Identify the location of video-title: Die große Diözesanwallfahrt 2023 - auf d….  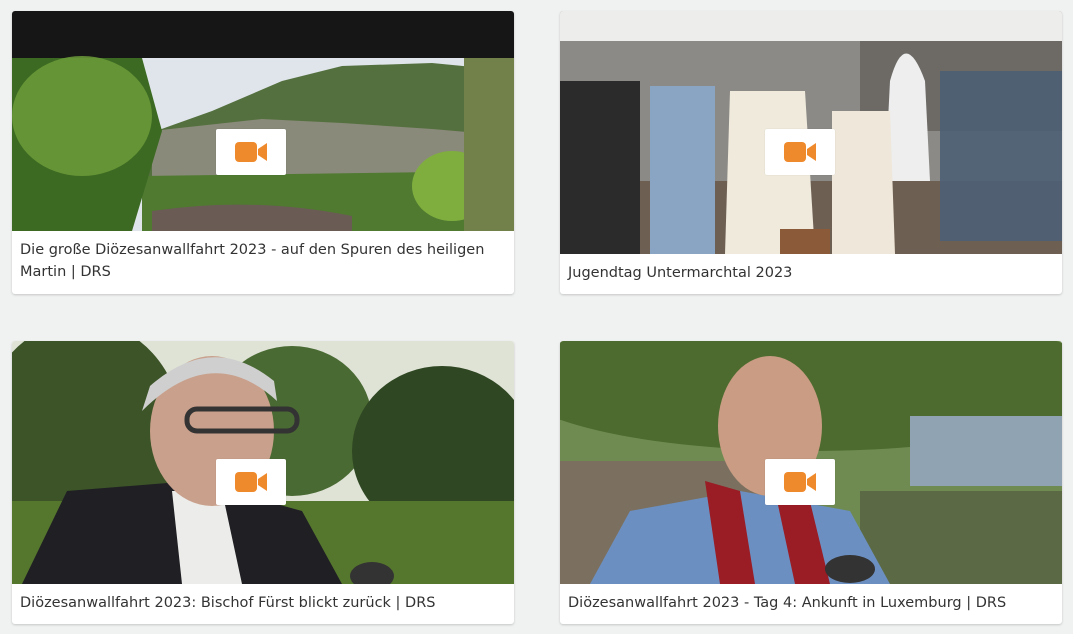
(263, 261).